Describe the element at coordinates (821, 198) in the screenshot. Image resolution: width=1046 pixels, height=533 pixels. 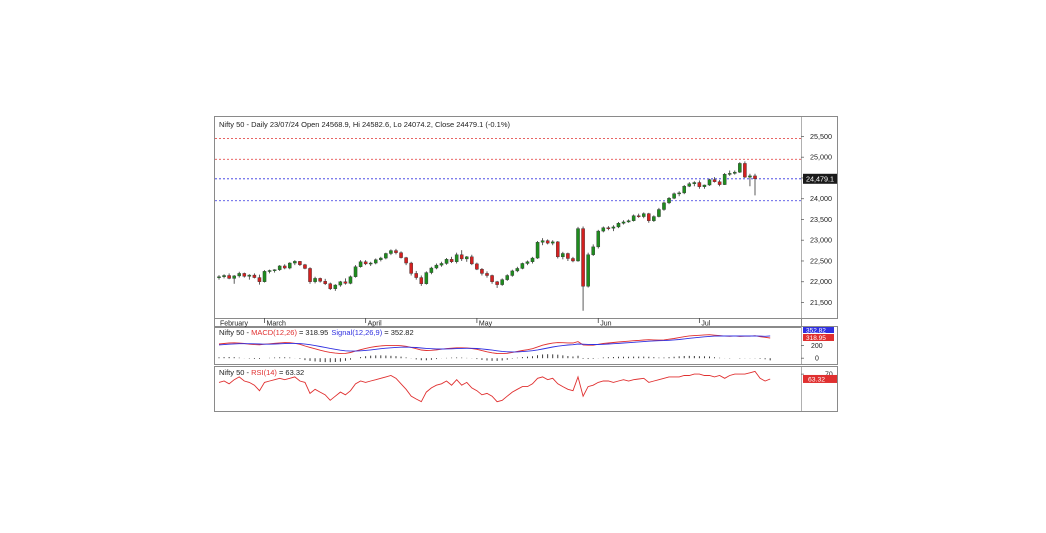
I see `price-tick-label: 24,000` at that location.